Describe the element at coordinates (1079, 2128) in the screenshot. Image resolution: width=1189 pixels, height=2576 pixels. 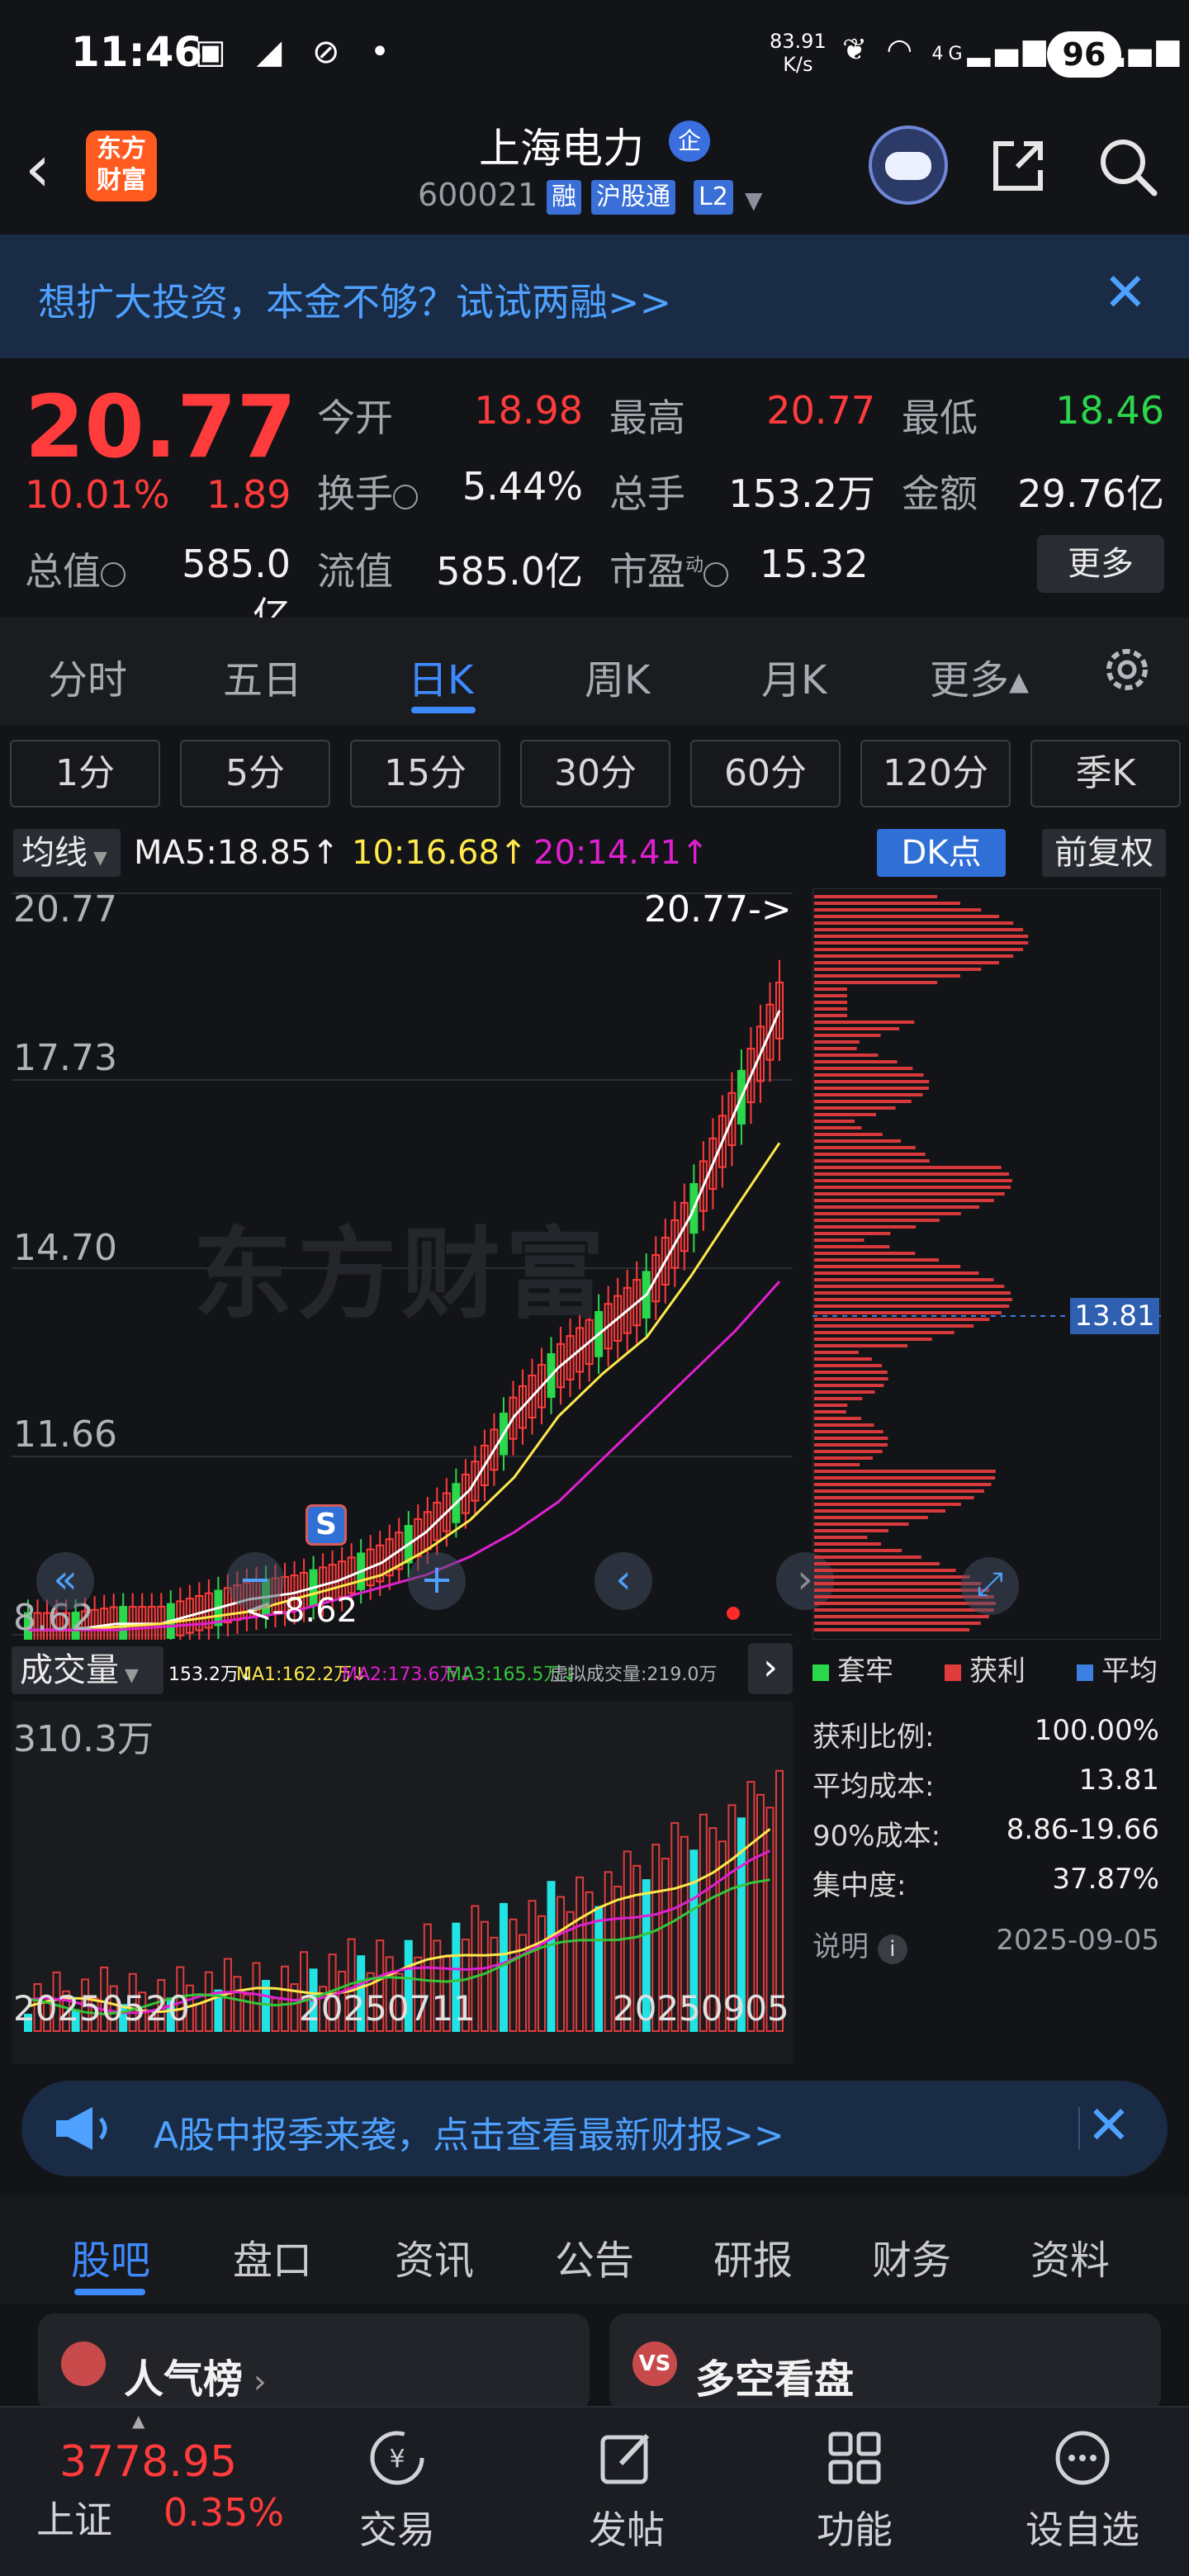
I see `notice-divider` at that location.